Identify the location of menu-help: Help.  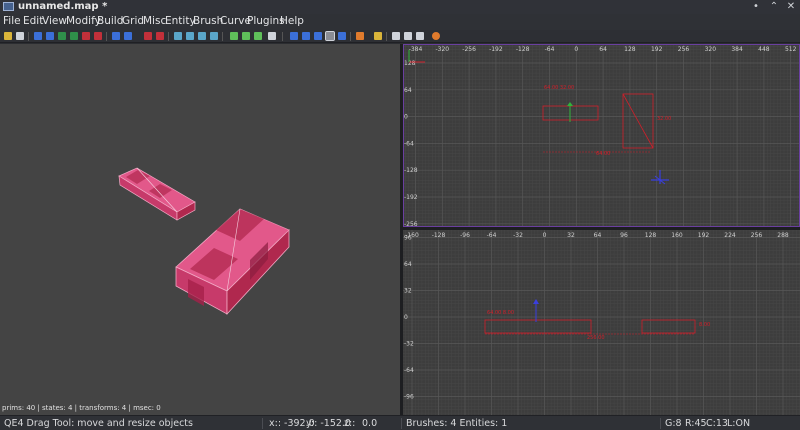
(292, 21).